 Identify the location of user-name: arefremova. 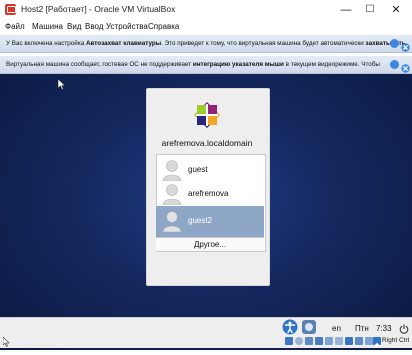
(208, 193).